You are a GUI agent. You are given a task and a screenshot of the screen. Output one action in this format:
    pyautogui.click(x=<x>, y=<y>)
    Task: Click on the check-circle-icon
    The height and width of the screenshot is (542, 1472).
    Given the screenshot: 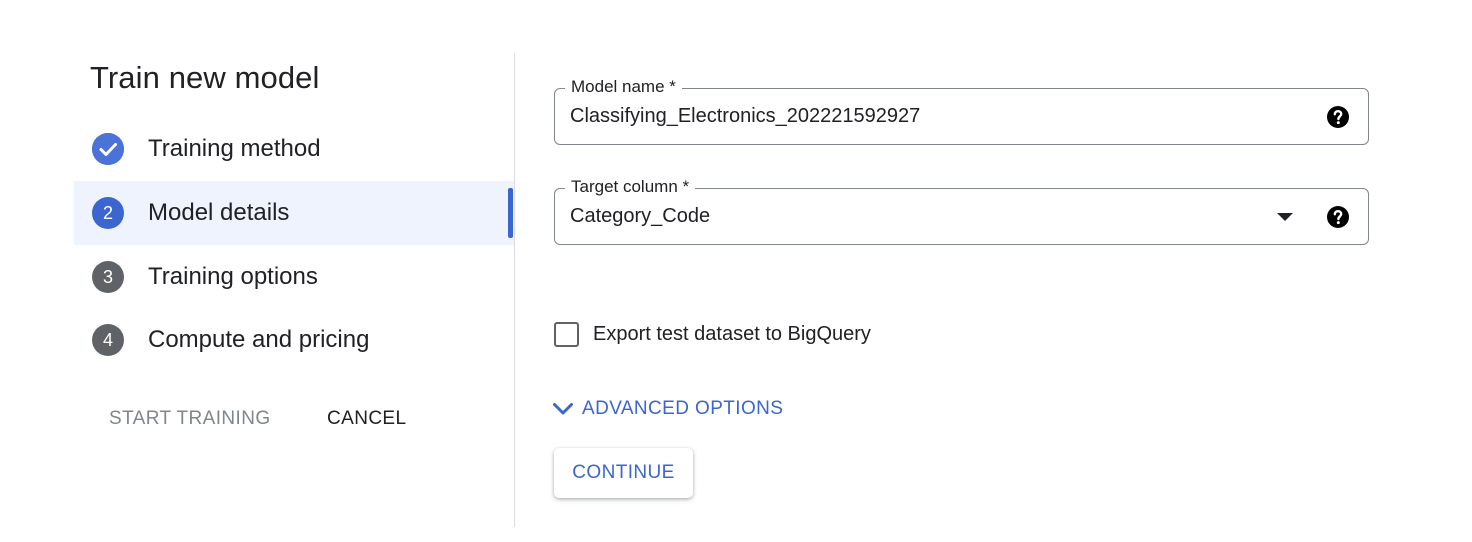 What is the action you would take?
    pyautogui.click(x=108, y=149)
    